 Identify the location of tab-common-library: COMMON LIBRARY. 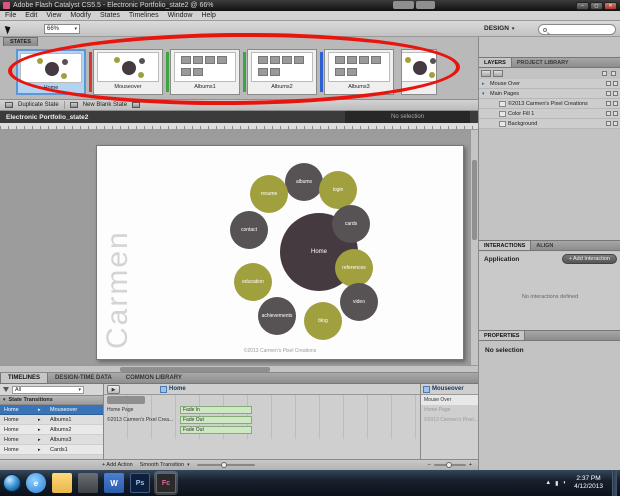
(154, 378).